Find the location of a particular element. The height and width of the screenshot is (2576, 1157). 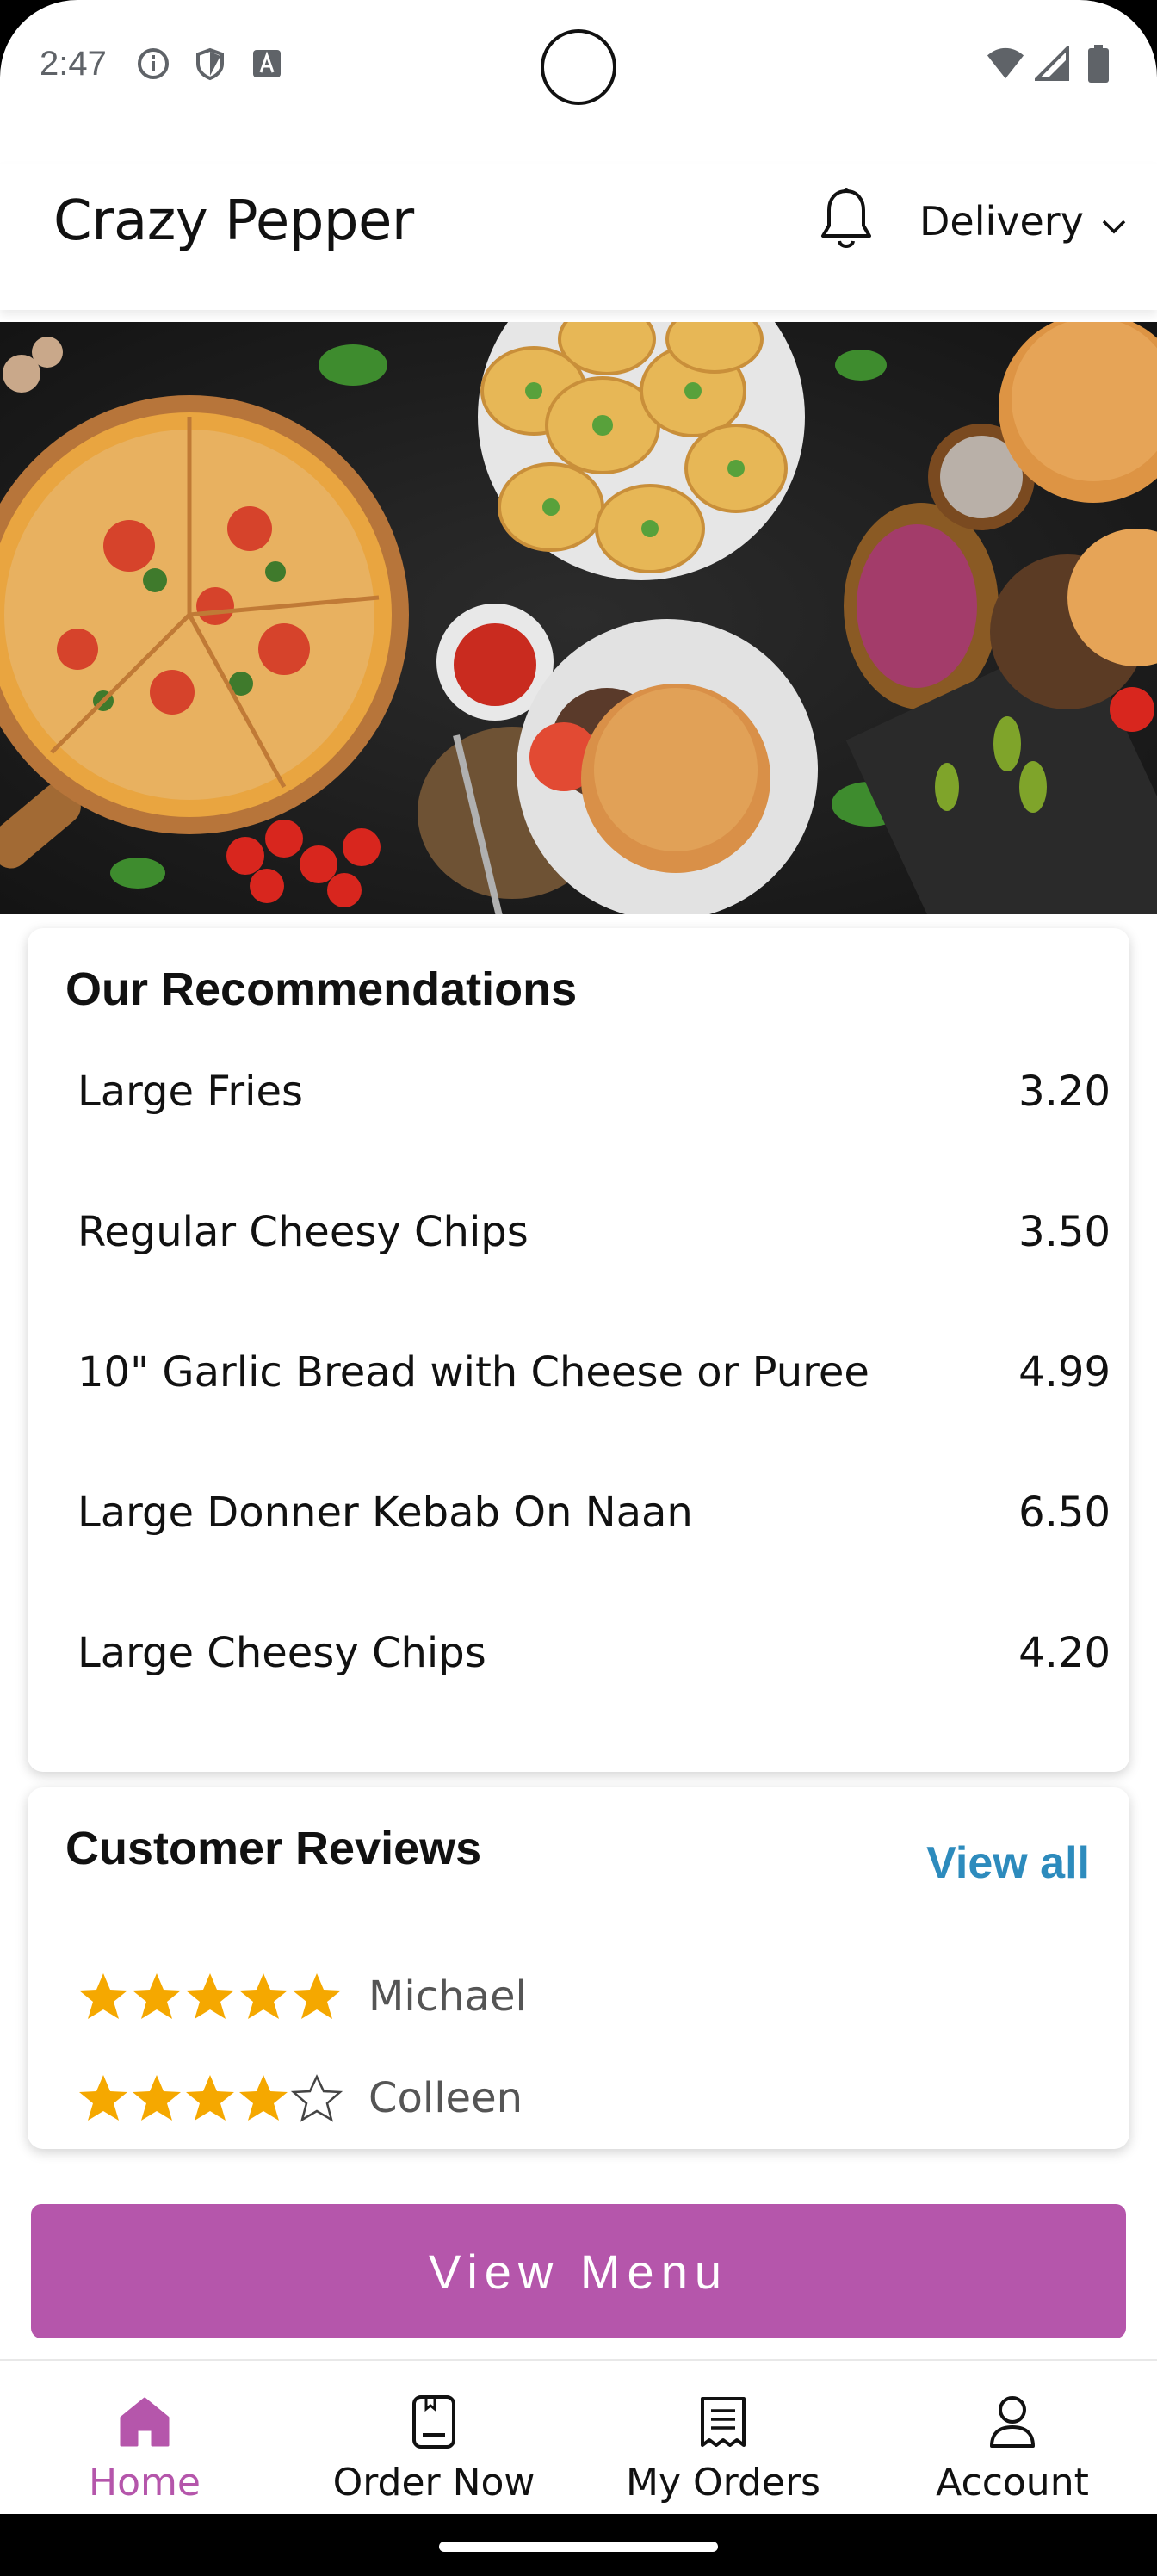

delivery-mode-dropdown: Delivery is located at coordinates (1023, 222).